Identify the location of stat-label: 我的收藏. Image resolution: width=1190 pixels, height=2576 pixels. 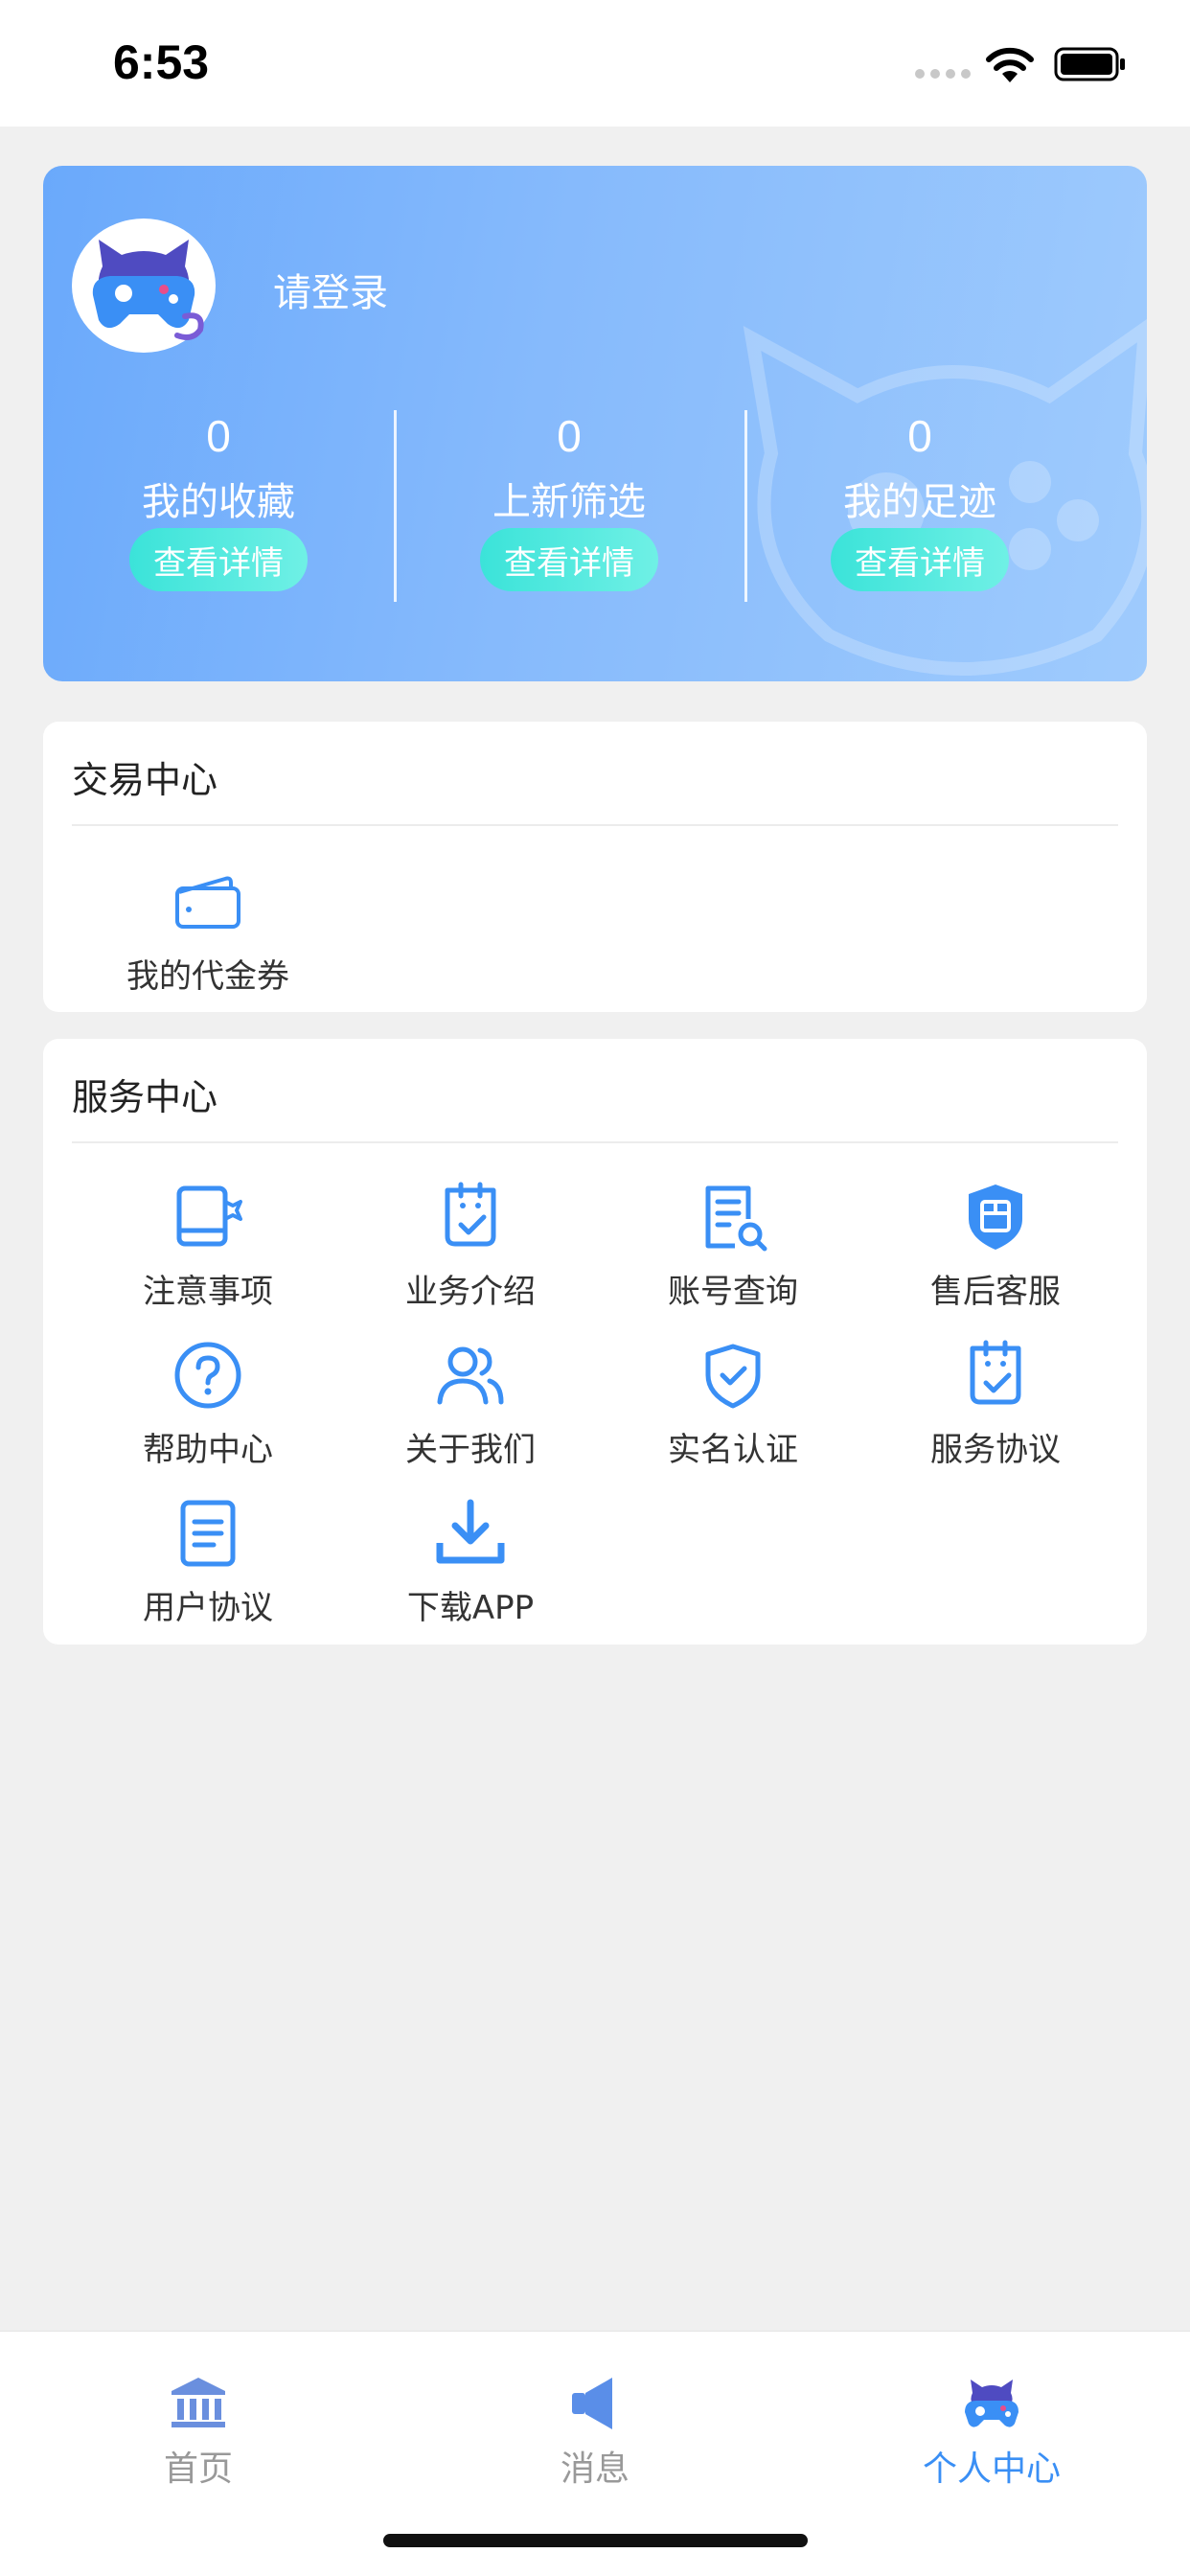
(218, 502).